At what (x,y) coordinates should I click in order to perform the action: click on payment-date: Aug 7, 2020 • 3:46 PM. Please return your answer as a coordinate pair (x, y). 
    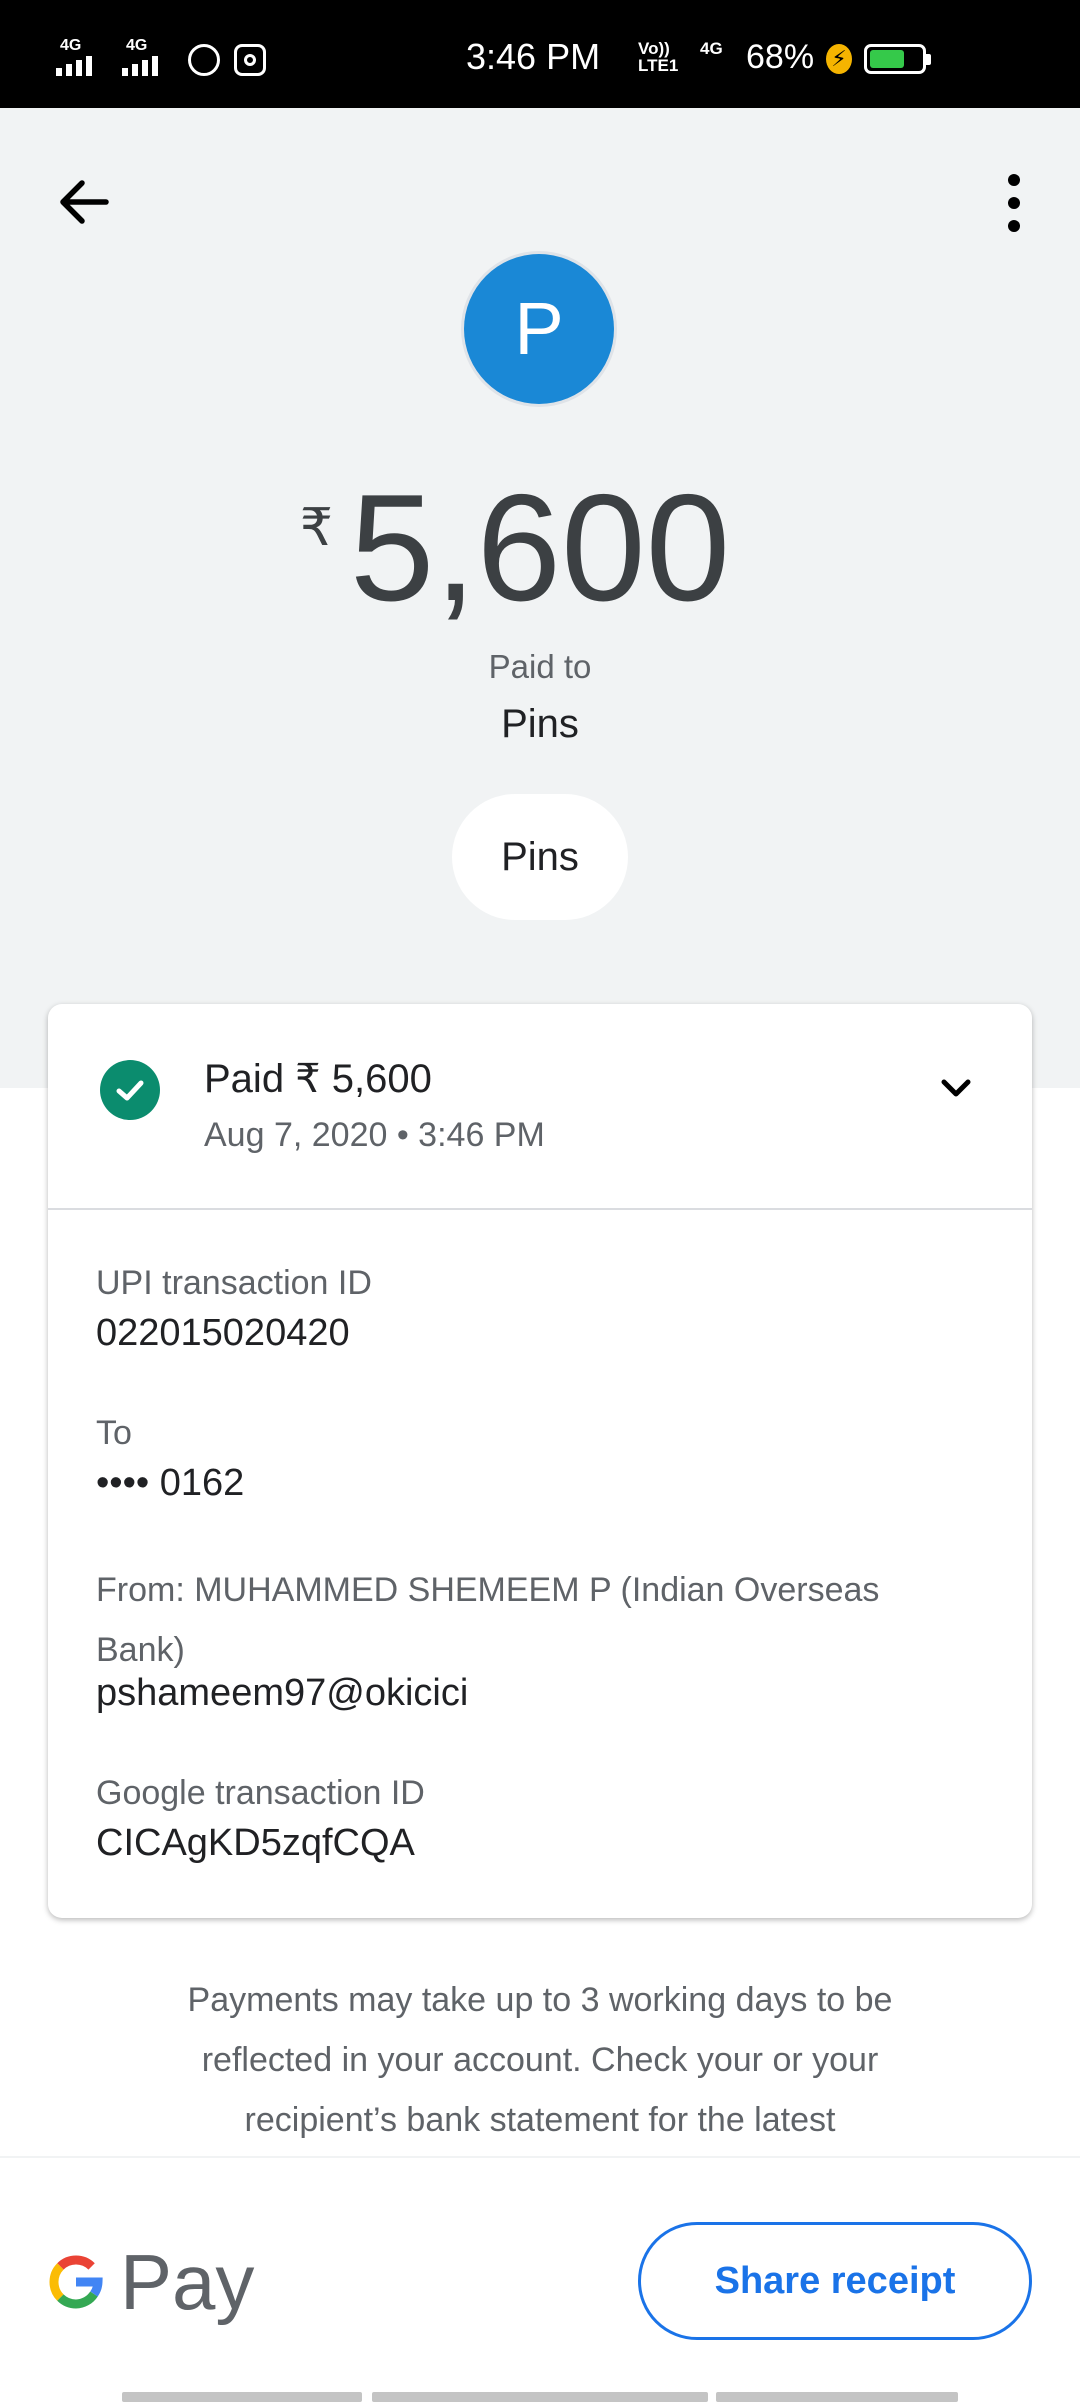
    Looking at the image, I should click on (374, 1135).